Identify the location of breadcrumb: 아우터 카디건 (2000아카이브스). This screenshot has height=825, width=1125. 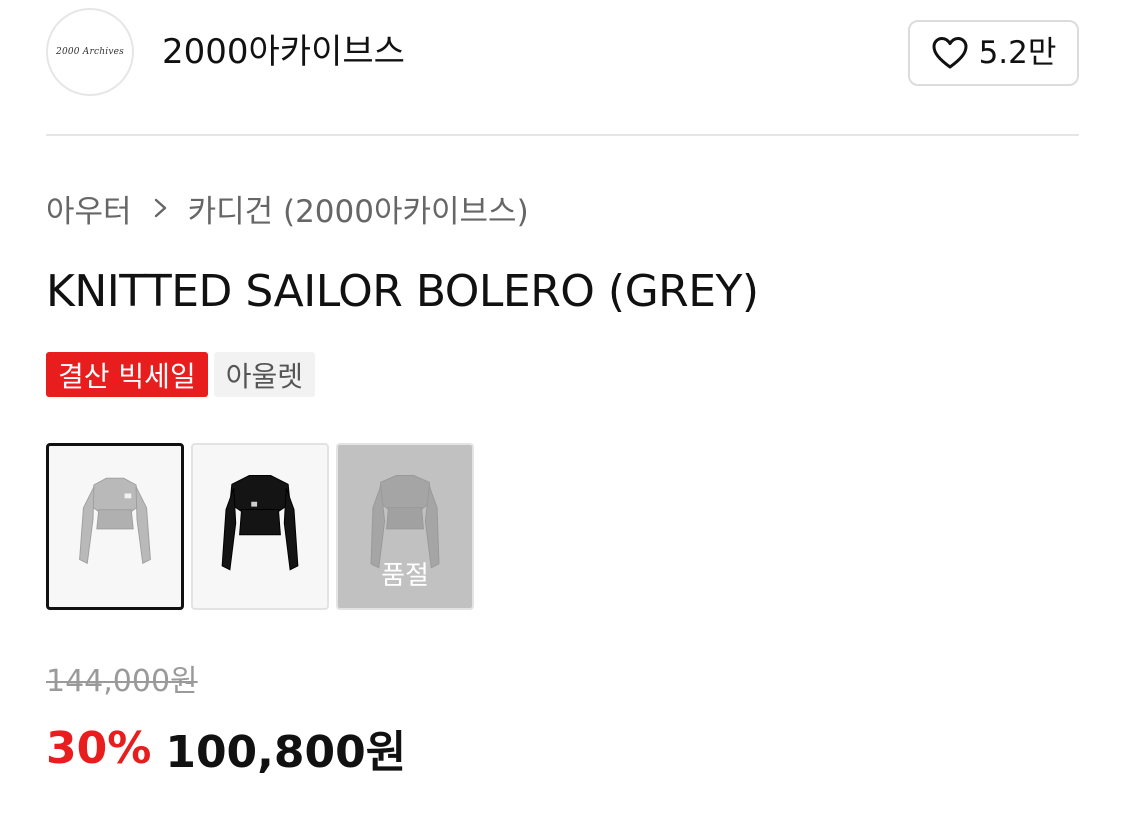
(287, 208).